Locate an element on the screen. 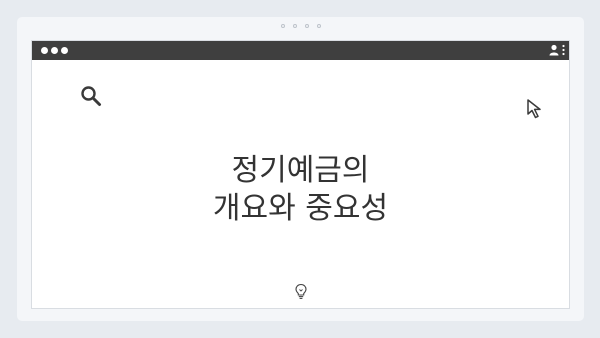 This screenshot has width=600, height=338. headline-line-2: 개요와 중요성 is located at coordinates (300, 208).